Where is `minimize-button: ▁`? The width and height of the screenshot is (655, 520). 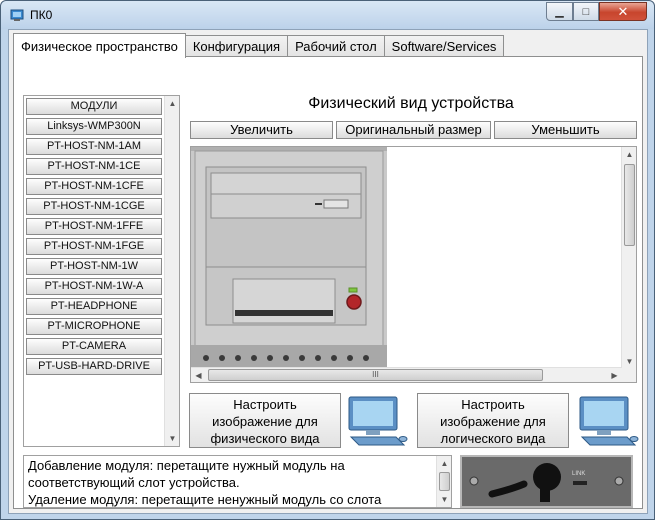 minimize-button: ▁ is located at coordinates (559, 11).